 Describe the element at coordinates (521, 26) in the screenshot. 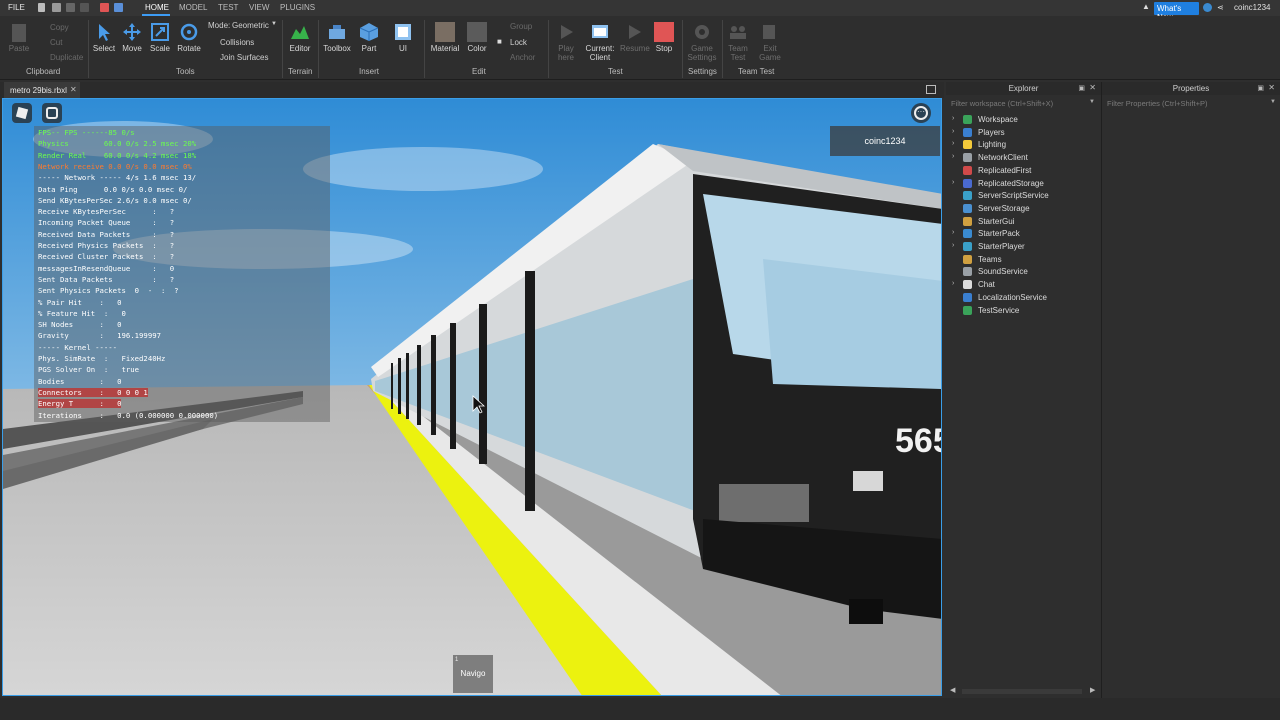

I see `group-button: Group` at that location.